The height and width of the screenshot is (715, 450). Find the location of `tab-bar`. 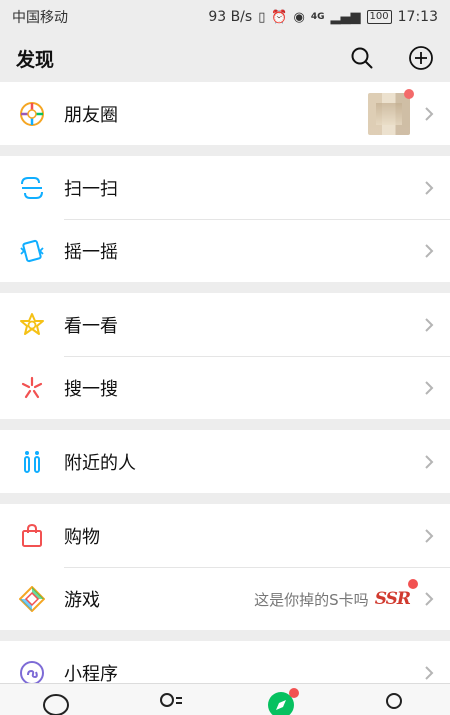

tab-bar is located at coordinates (225, 699).